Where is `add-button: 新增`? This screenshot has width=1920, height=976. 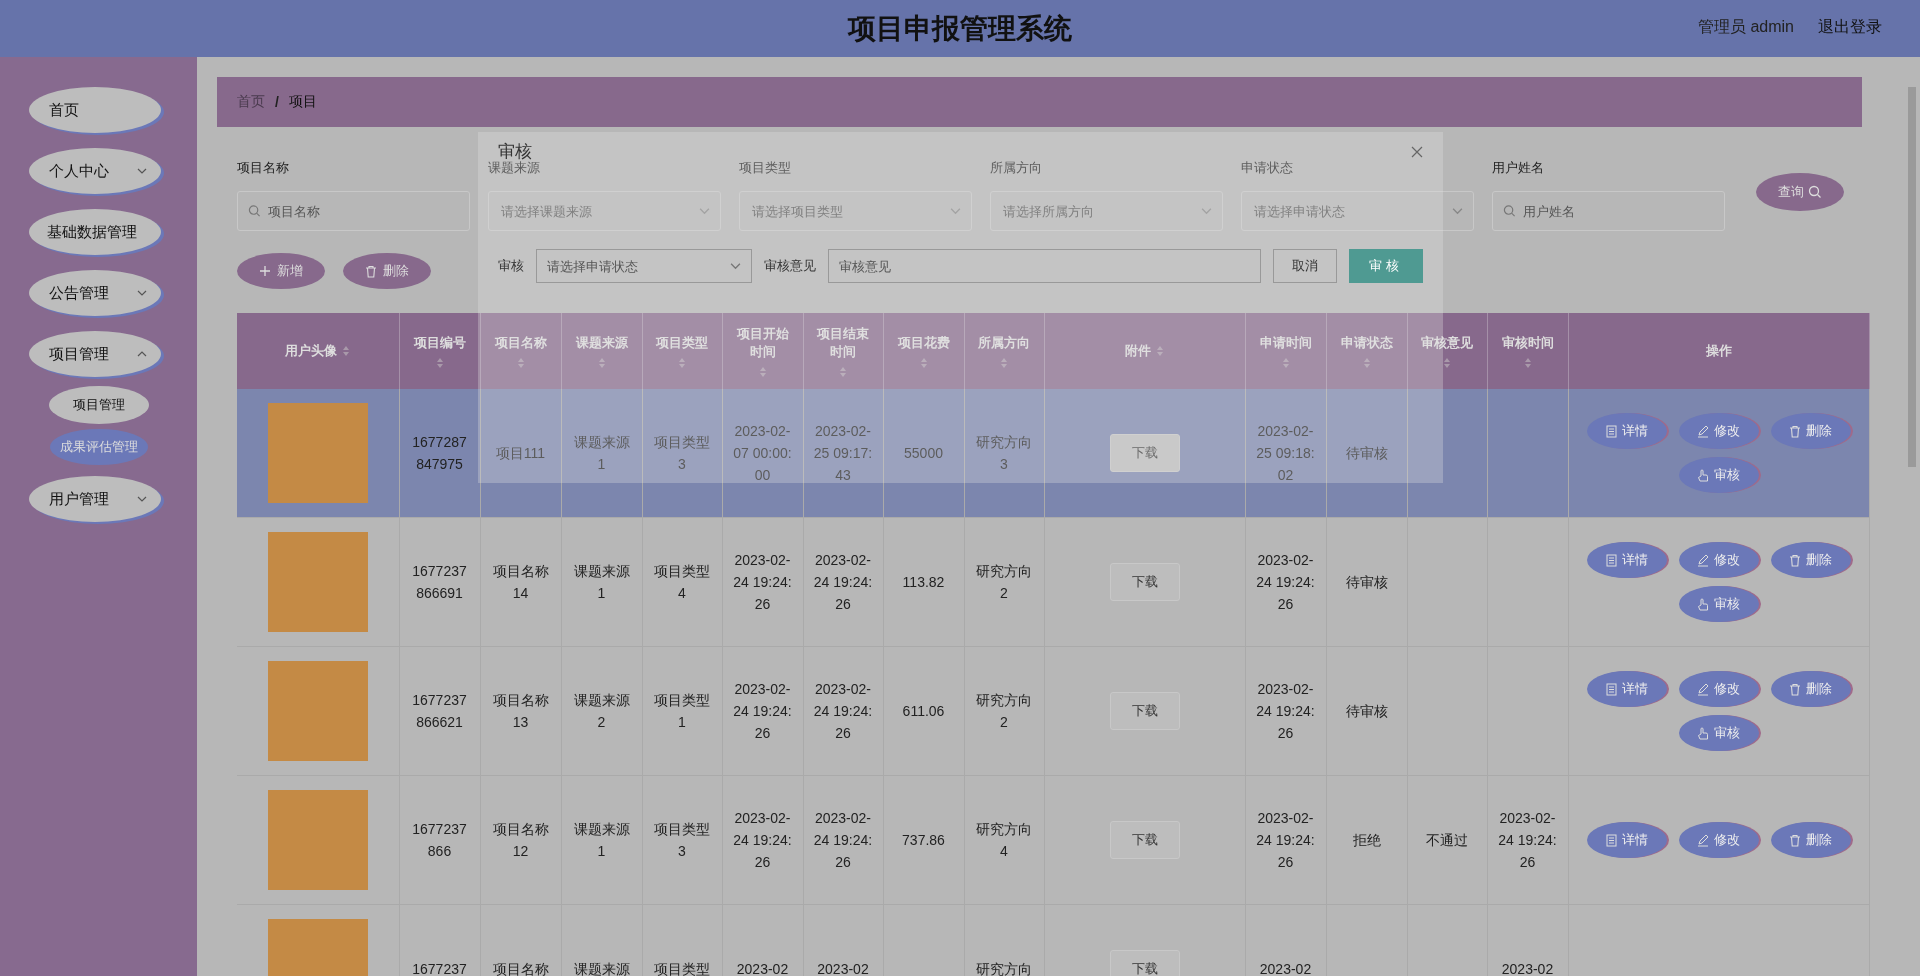 add-button: 新增 is located at coordinates (281, 271).